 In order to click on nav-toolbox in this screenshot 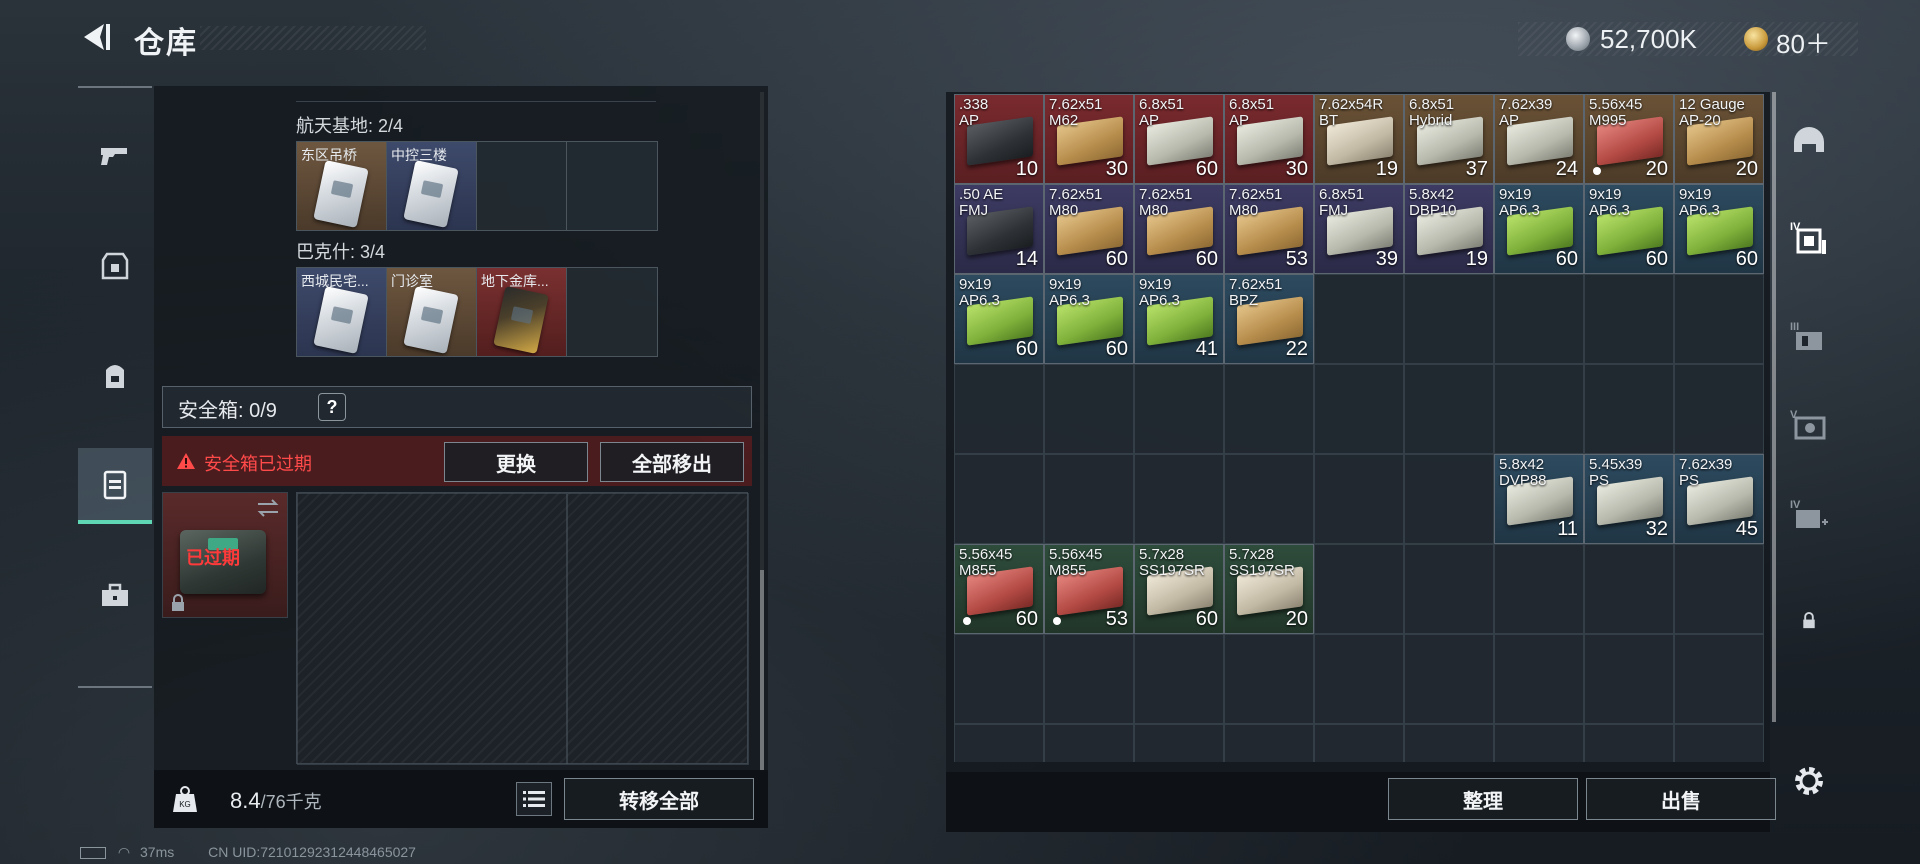, I will do `click(115, 596)`.